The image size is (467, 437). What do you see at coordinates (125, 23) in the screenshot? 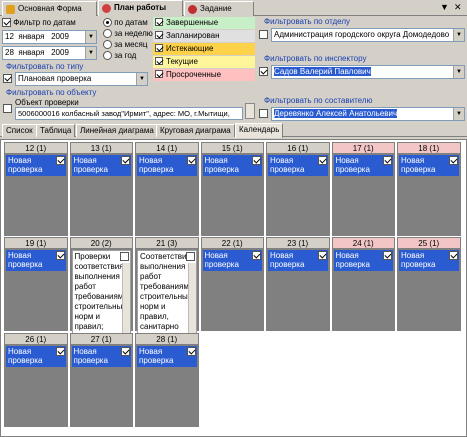
I see `radio-by-dates: по датам` at bounding box center [125, 23].